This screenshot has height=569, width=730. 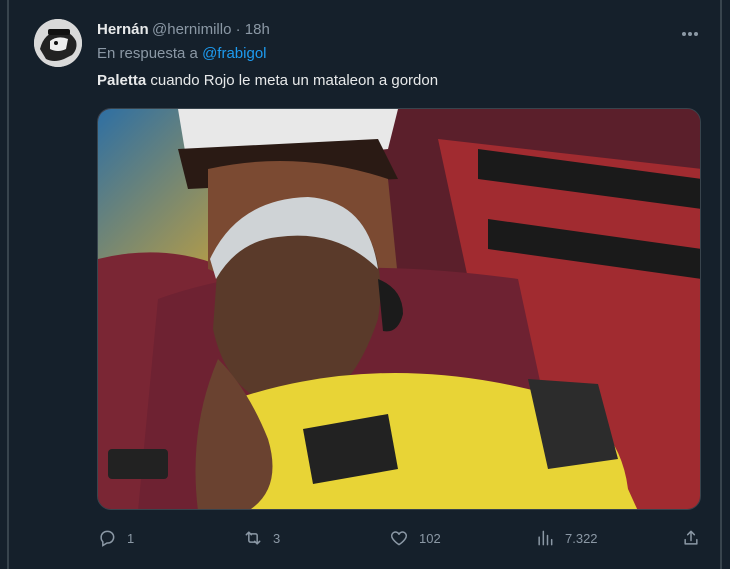 What do you see at coordinates (399, 538) in the screenshot?
I see `heart-icon` at bounding box center [399, 538].